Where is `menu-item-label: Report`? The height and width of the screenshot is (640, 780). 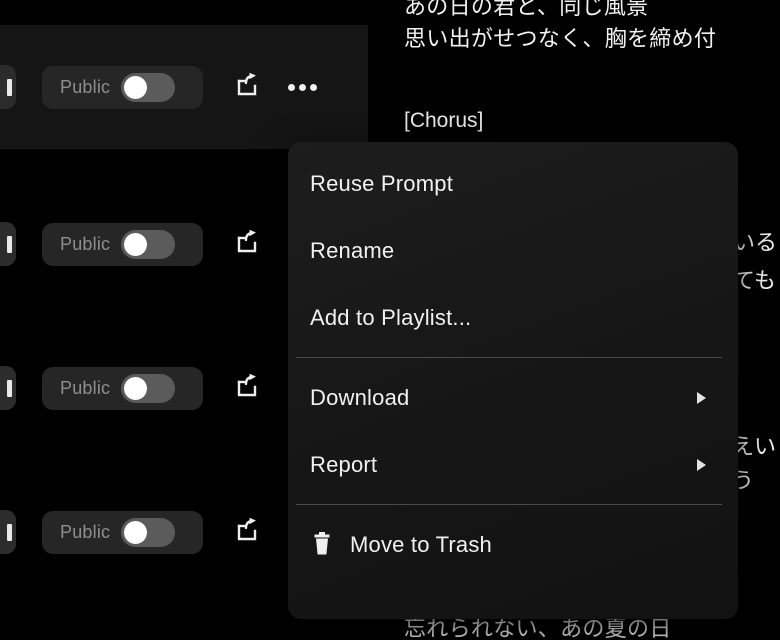
menu-item-label: Report is located at coordinates (344, 464).